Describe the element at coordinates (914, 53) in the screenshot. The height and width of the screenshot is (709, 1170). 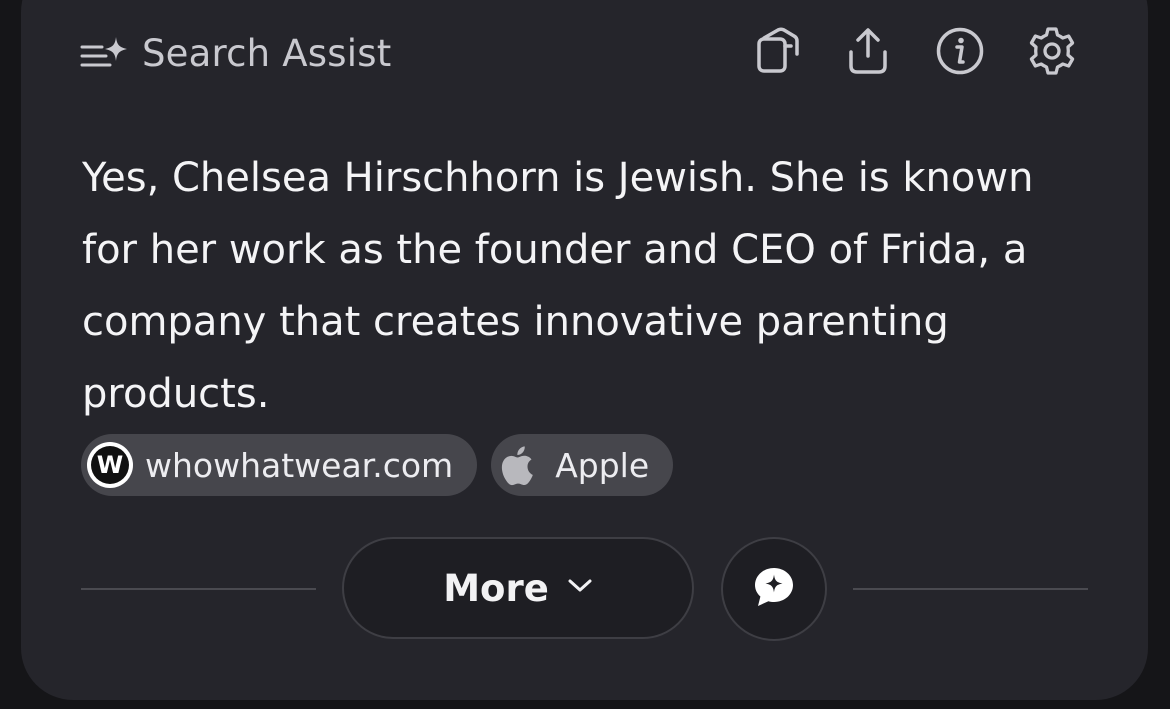
I see `header-toolbar` at that location.